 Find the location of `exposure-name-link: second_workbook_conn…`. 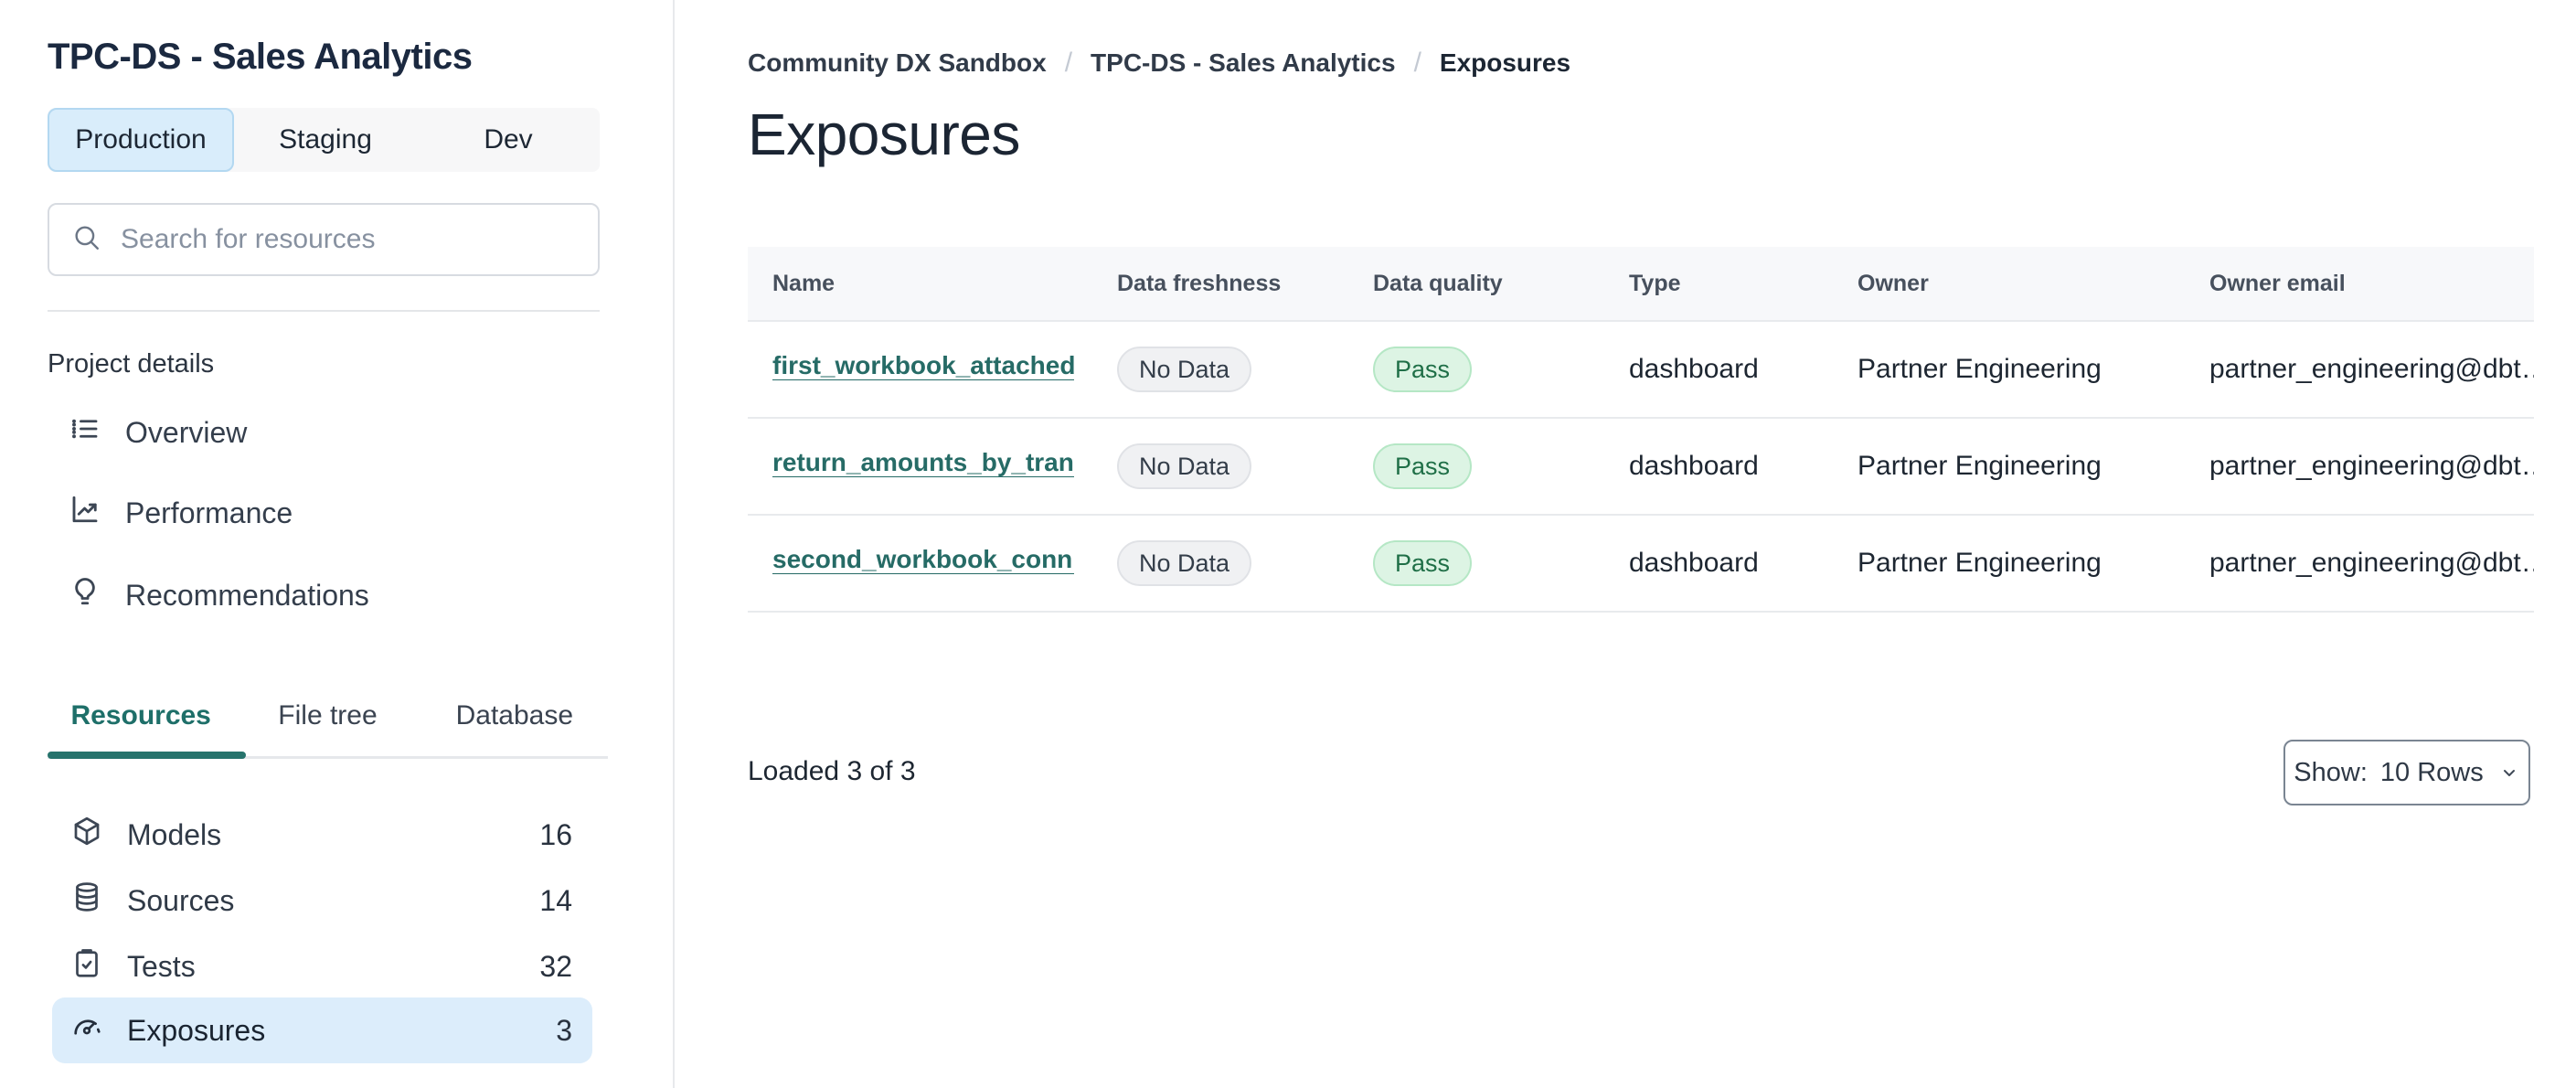

exposure-name-link: second_workbook_conn… is located at coordinates (923, 559).